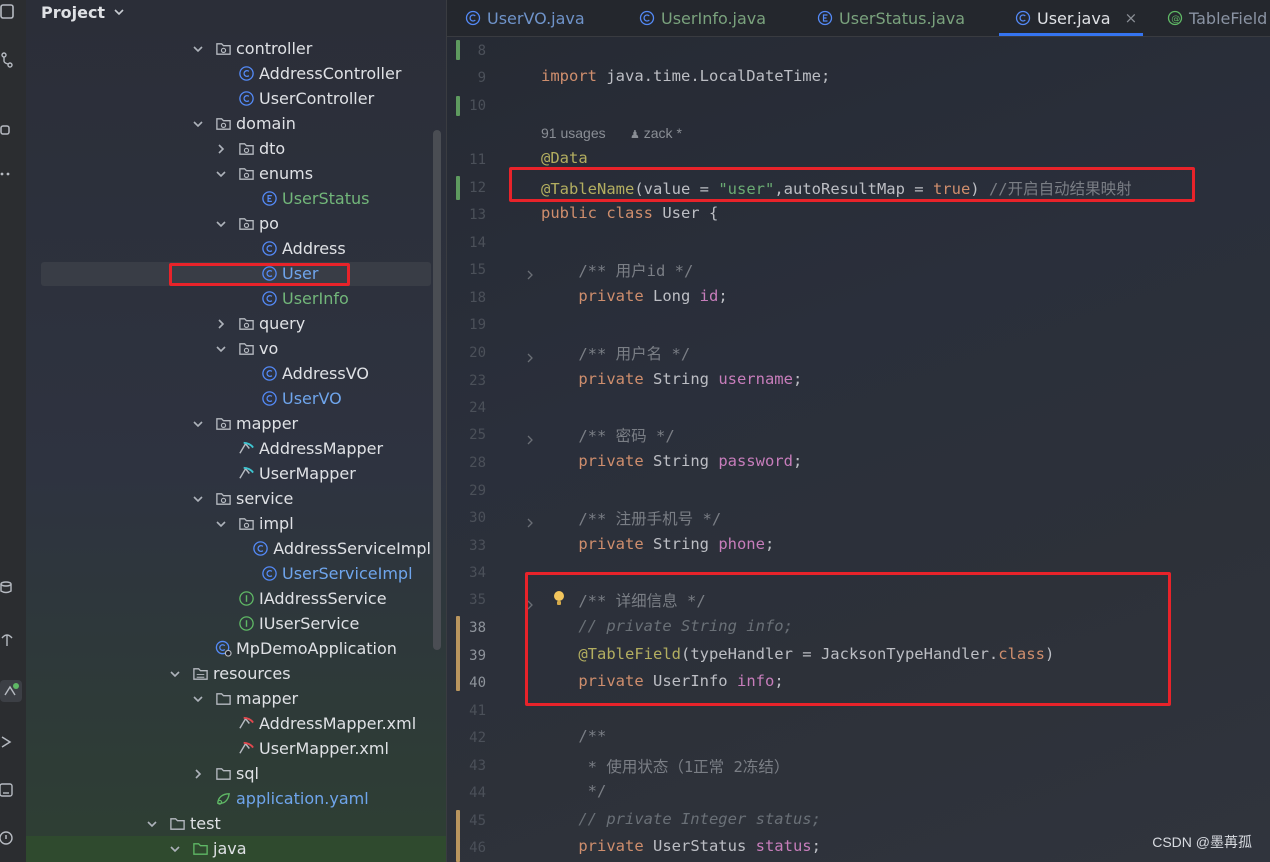 The image size is (1270, 862). What do you see at coordinates (228, 648) in the screenshot?
I see `tree-item-mpdemoapplication: MpDemoApplication` at bounding box center [228, 648].